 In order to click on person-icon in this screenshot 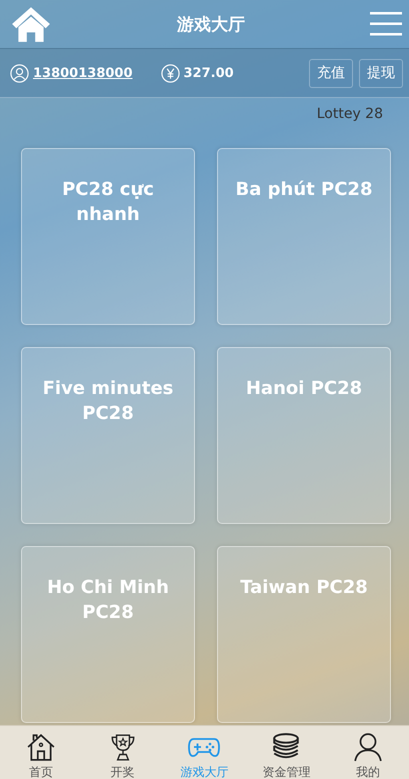, I will do `click(368, 747)`.